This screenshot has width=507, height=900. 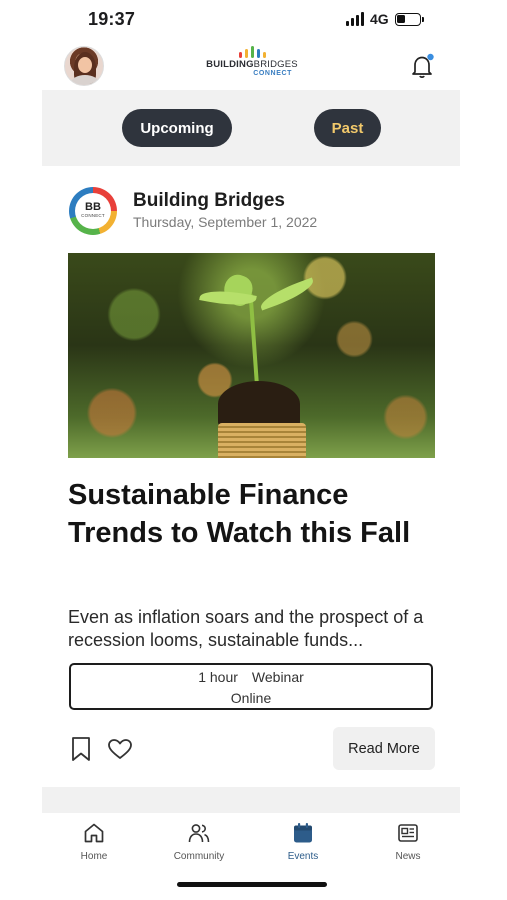 What do you see at coordinates (199, 833) in the screenshot?
I see `community-icon` at bounding box center [199, 833].